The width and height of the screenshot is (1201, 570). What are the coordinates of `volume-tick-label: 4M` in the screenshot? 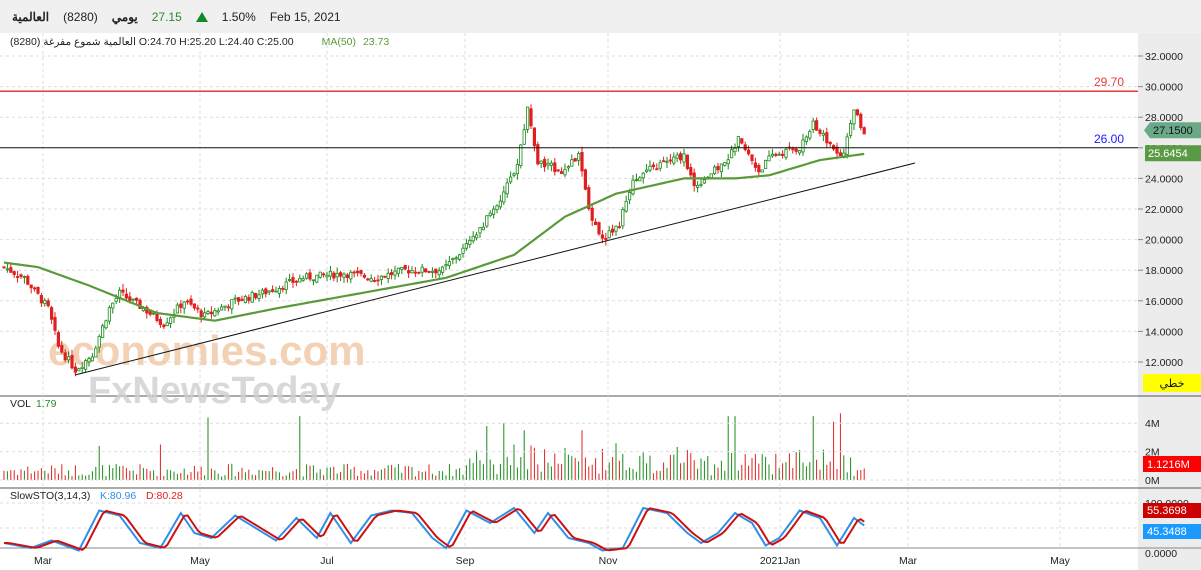 It's located at (1152, 424).